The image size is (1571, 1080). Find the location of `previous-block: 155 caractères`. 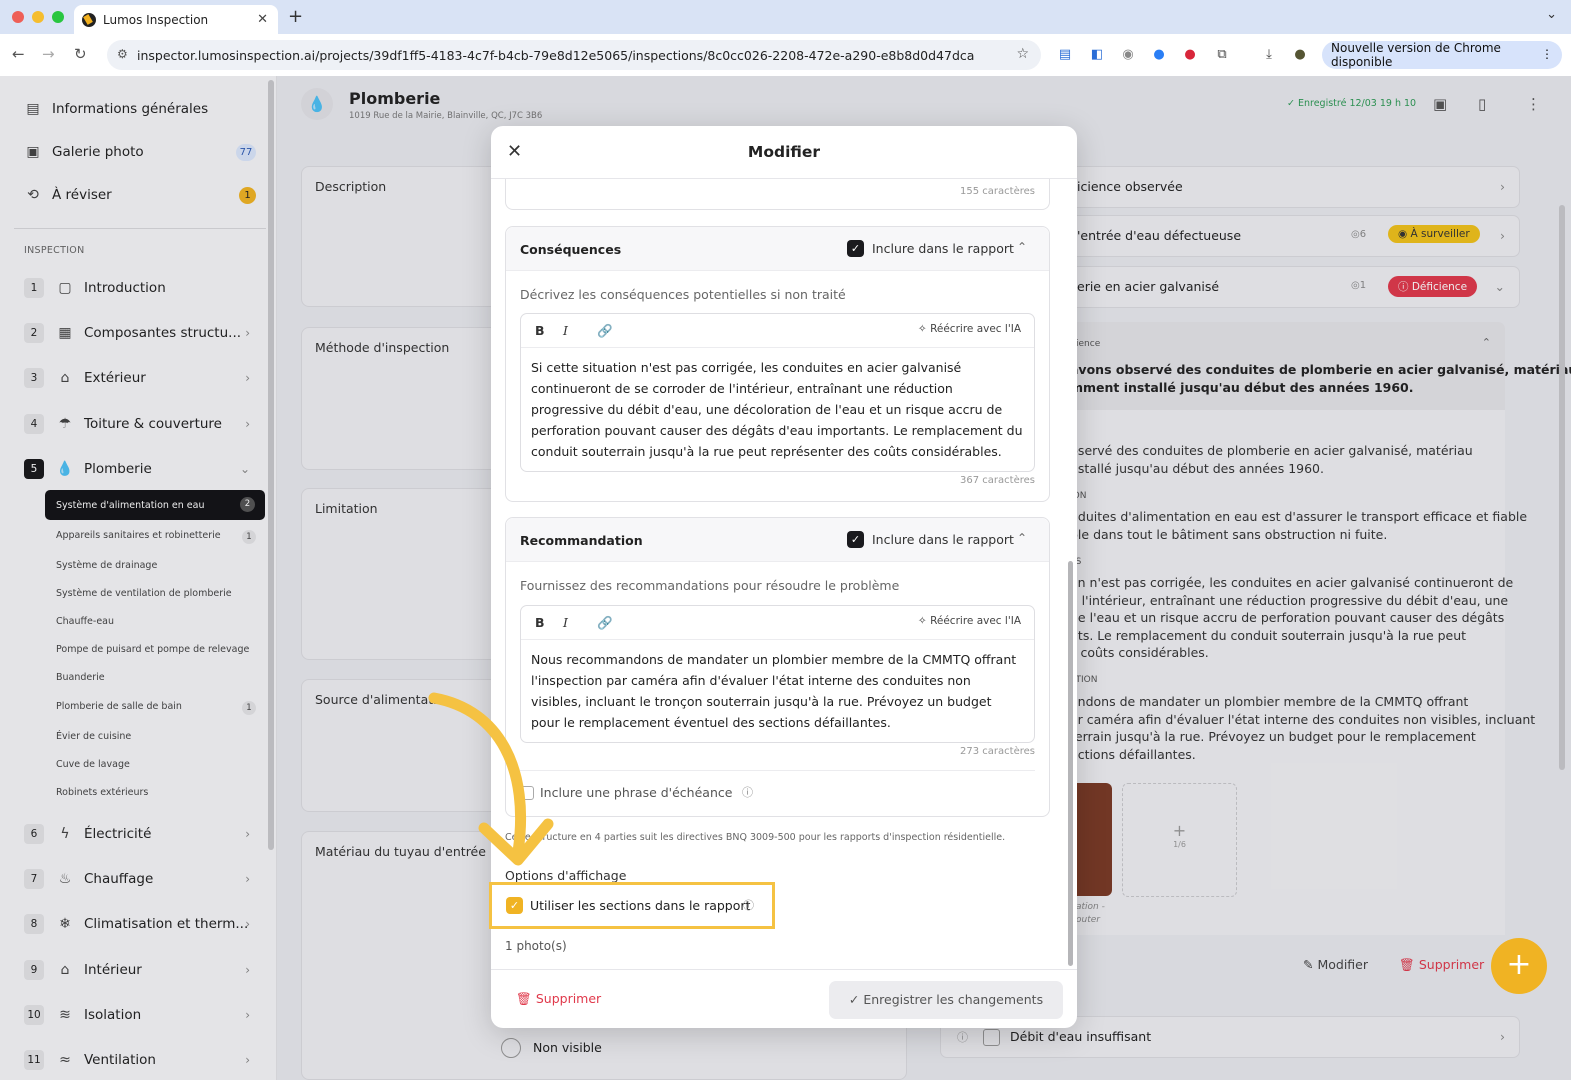

previous-block: 155 caractères is located at coordinates (777, 194).